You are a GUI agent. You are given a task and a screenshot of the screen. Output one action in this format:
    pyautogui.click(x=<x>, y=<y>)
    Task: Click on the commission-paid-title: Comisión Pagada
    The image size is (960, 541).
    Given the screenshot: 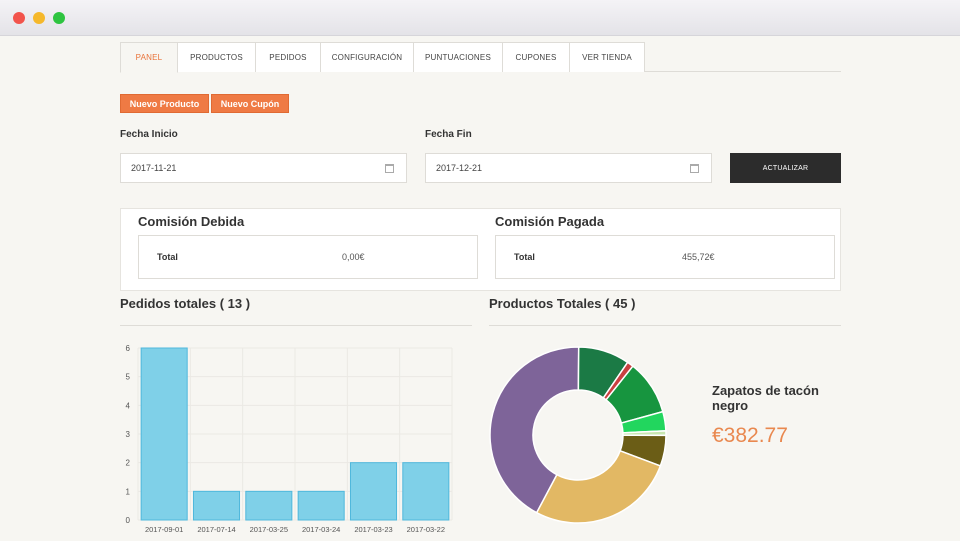 What is the action you would take?
    pyautogui.click(x=550, y=221)
    